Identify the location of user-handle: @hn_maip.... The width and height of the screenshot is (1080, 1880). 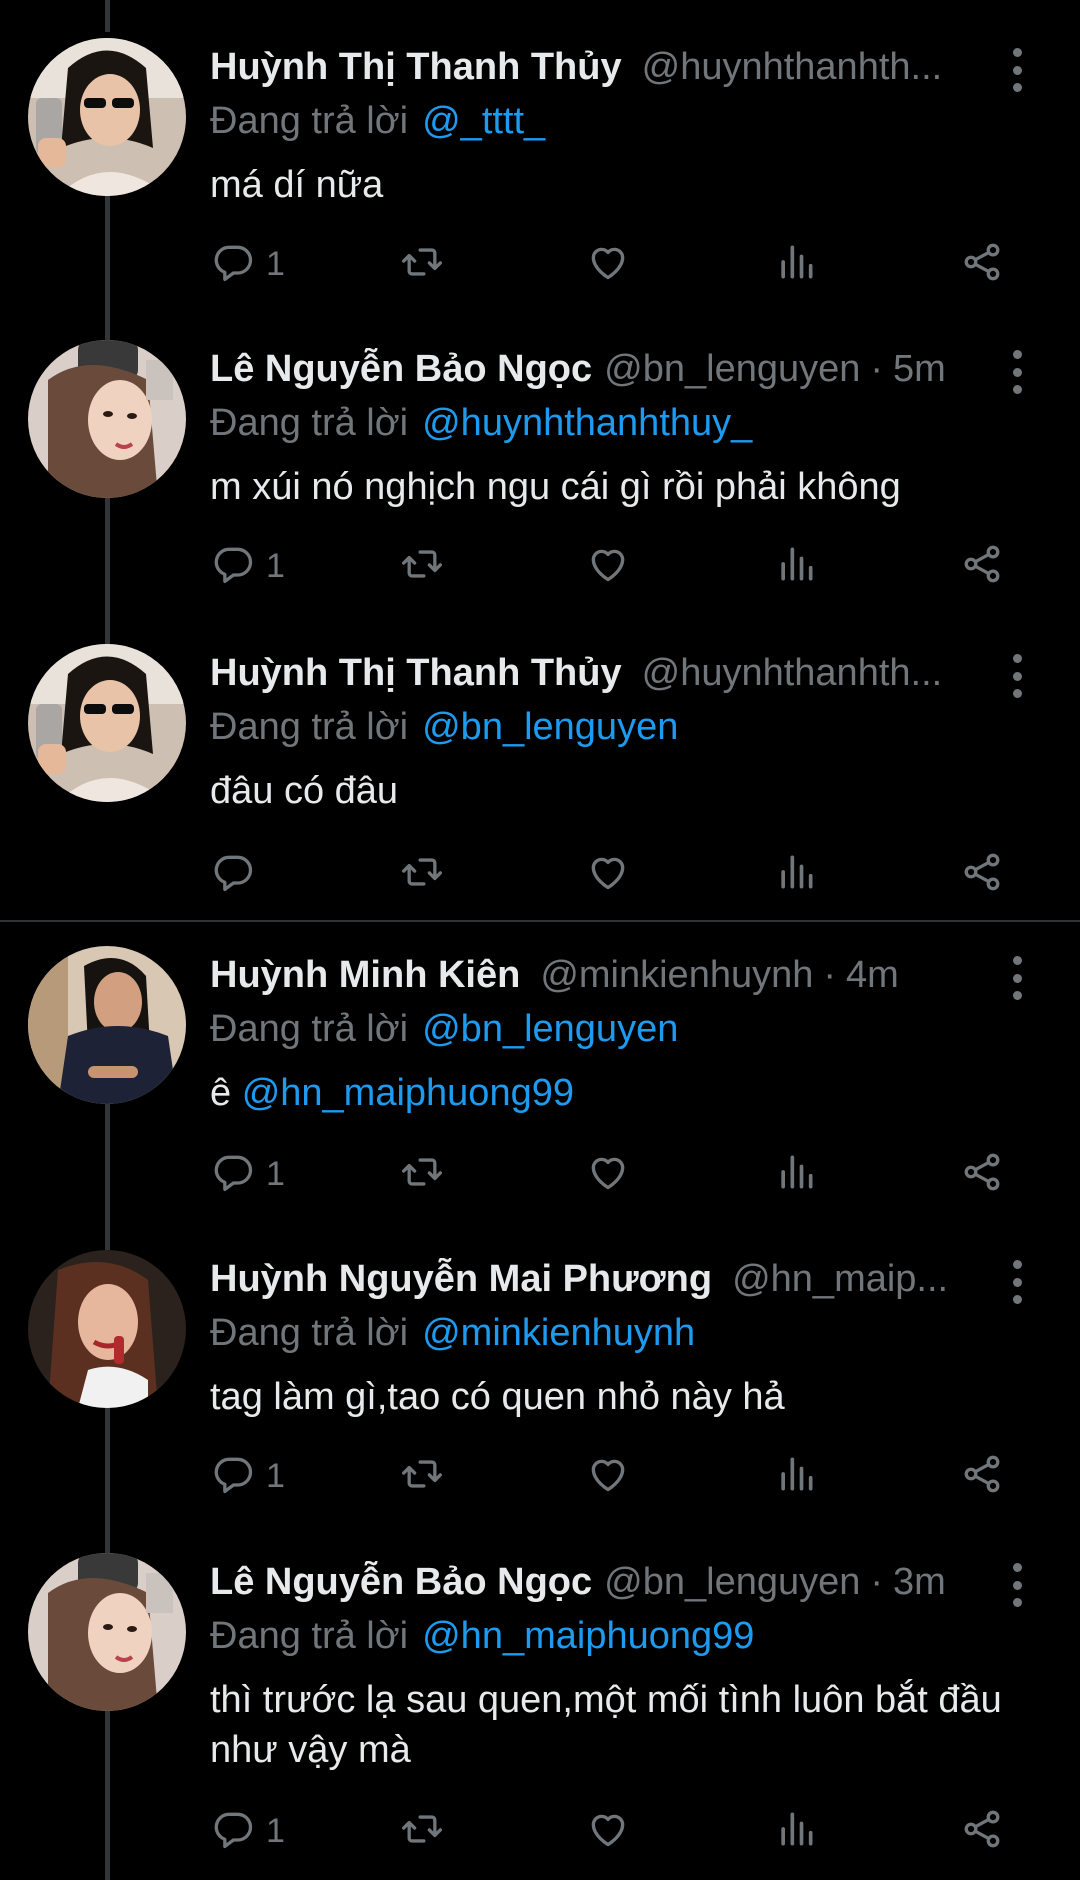
(840, 1279).